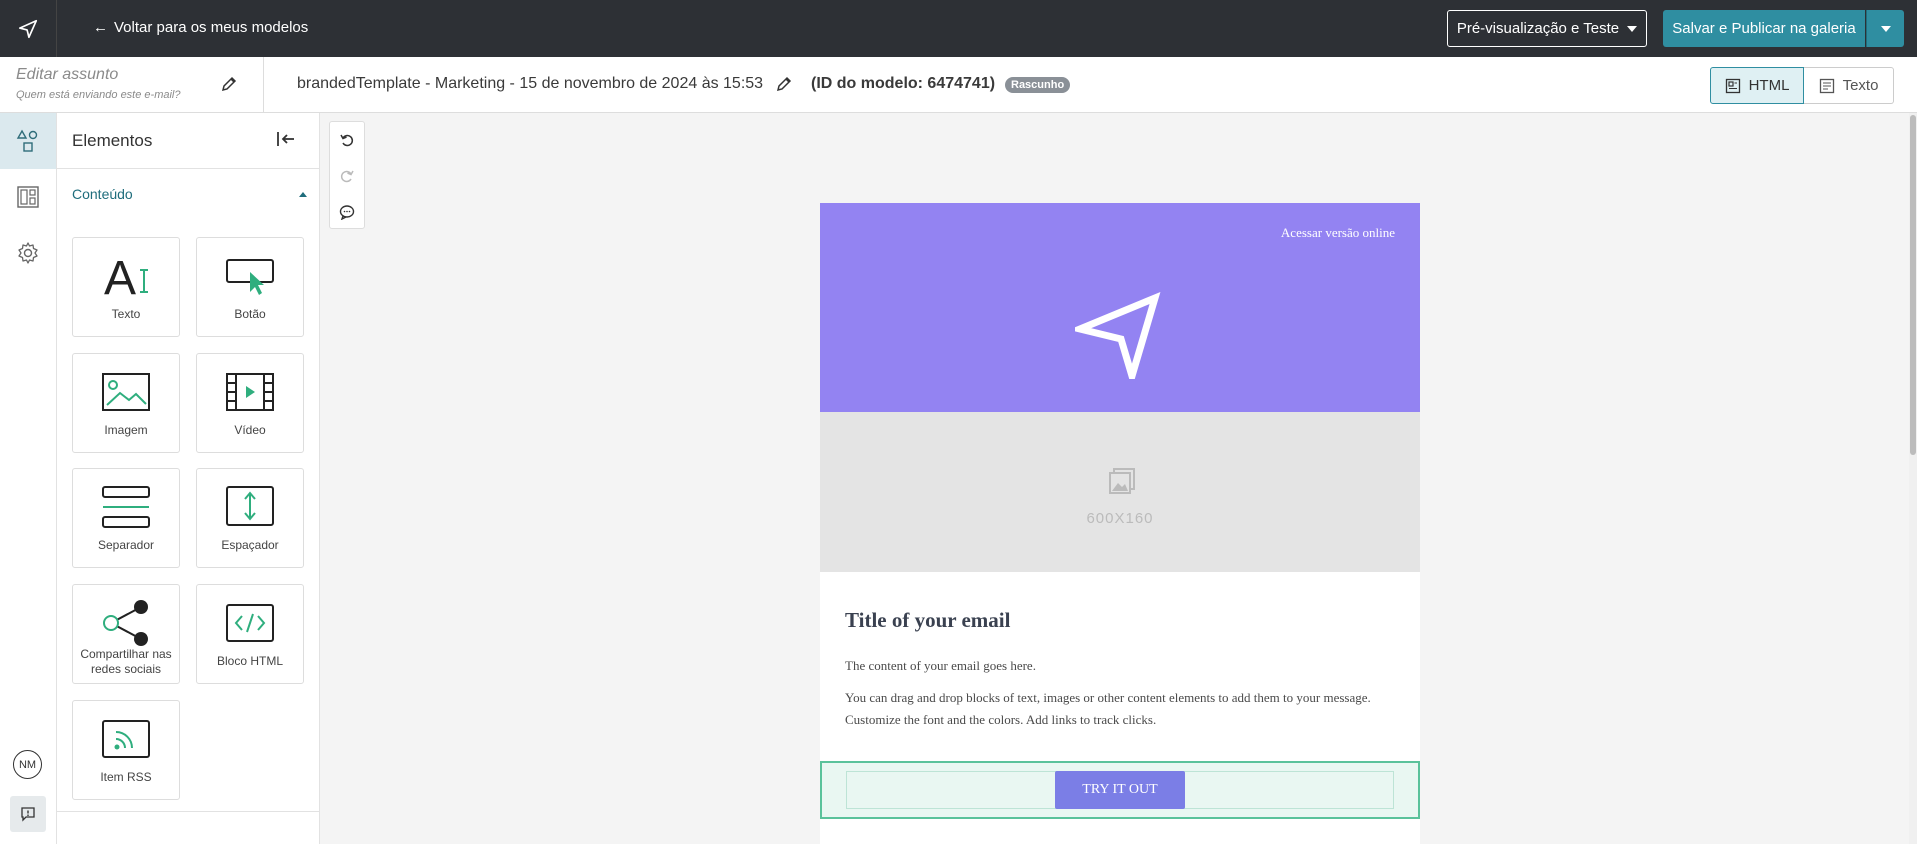  I want to click on header-divider, so click(263, 85).